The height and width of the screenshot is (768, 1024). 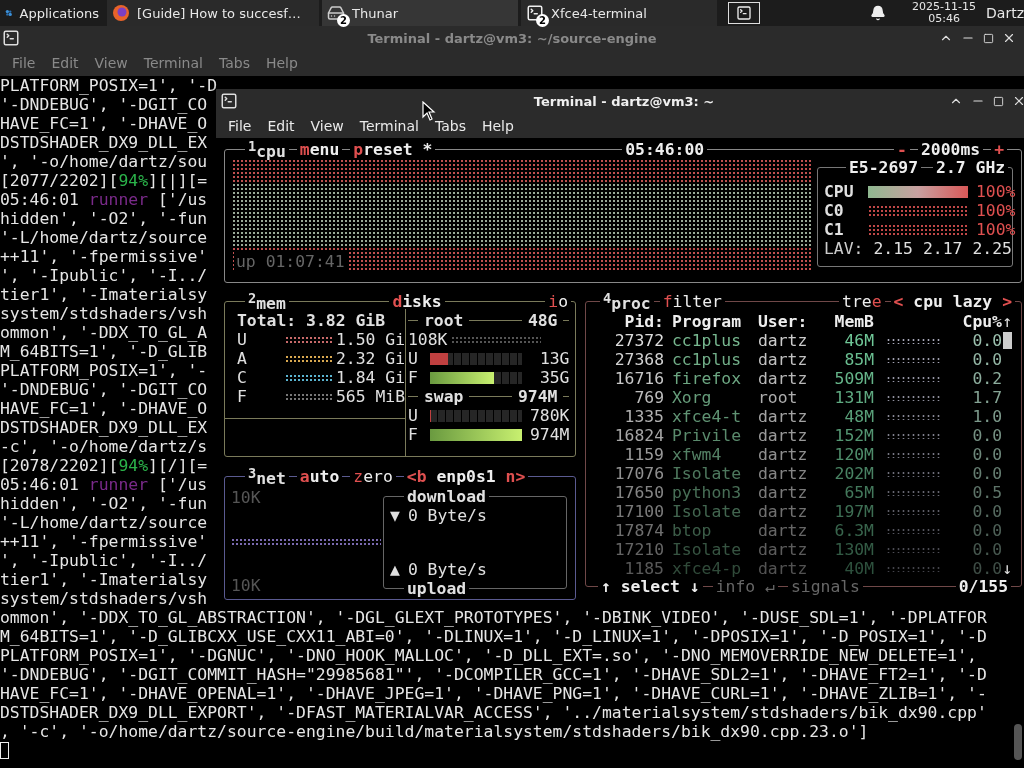 I want to click on table-cell-text: 197M, so click(x=853, y=511).